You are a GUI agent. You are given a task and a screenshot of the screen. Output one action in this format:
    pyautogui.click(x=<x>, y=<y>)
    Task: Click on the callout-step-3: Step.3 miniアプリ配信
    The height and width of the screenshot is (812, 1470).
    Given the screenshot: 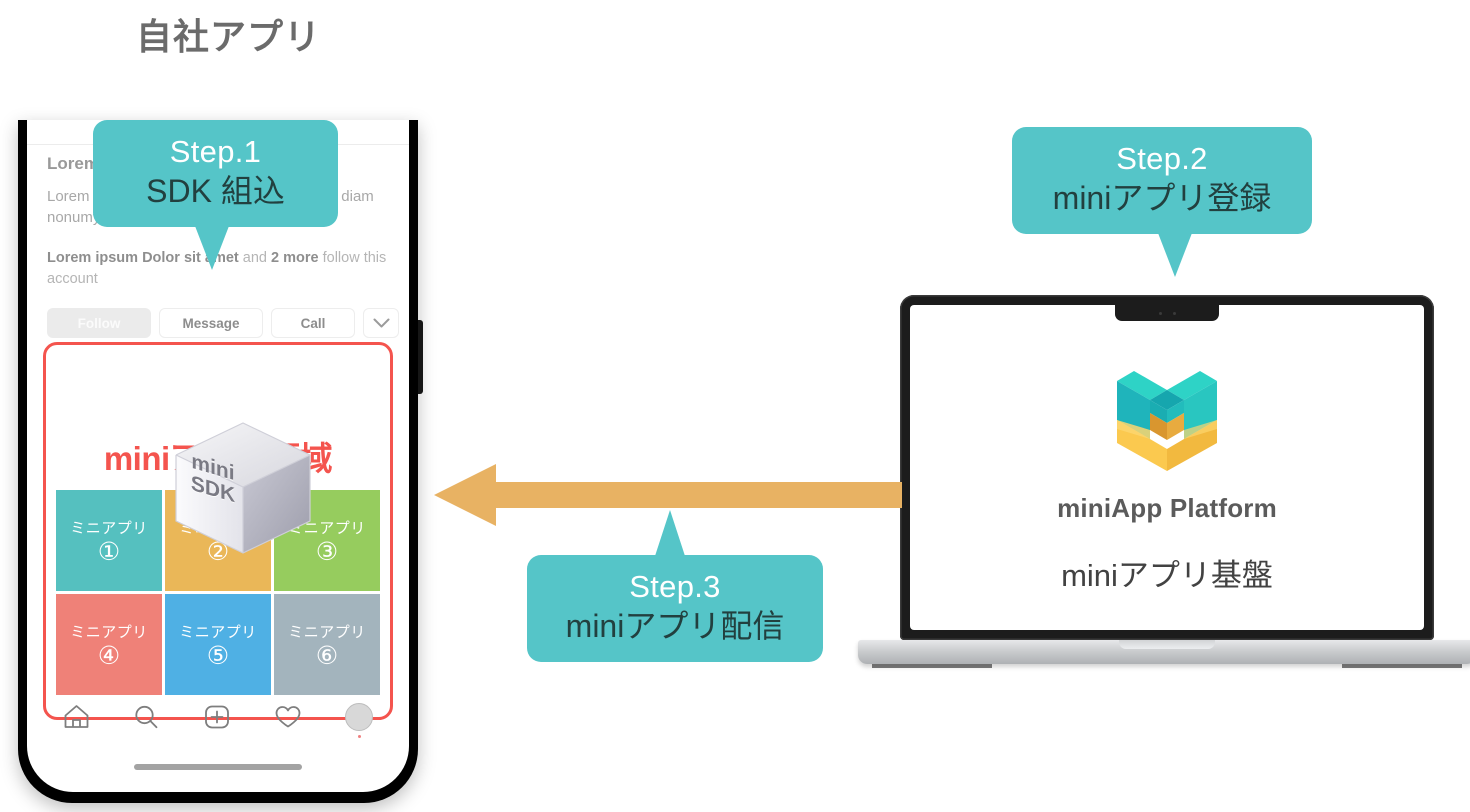 What is the action you would take?
    pyautogui.click(x=675, y=586)
    